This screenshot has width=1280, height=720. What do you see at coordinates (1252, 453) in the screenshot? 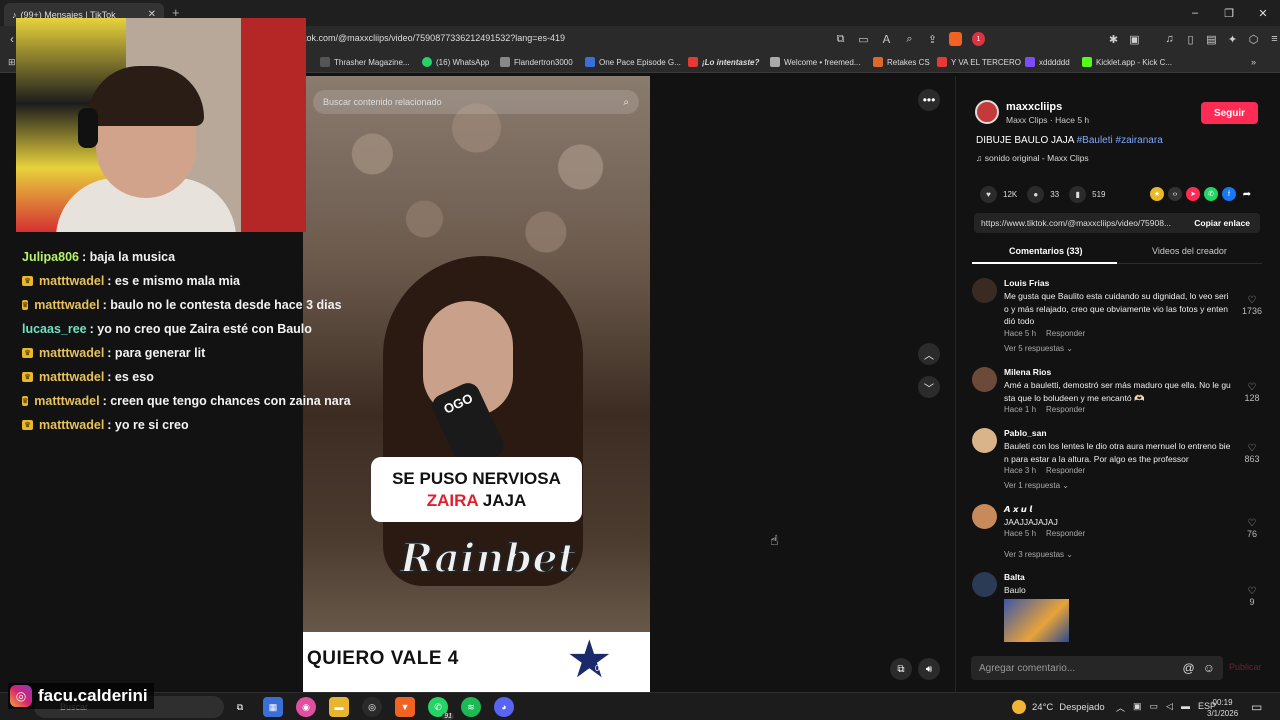
I see `comment-like: ♡ 863` at bounding box center [1252, 453].